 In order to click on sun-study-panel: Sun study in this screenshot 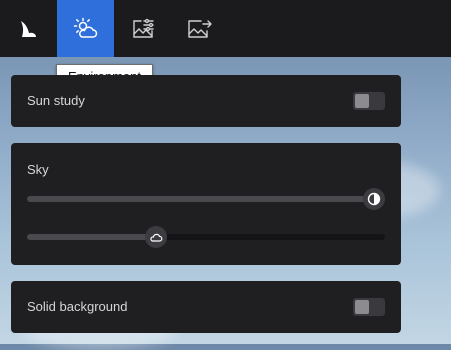, I will do `click(206, 101)`.